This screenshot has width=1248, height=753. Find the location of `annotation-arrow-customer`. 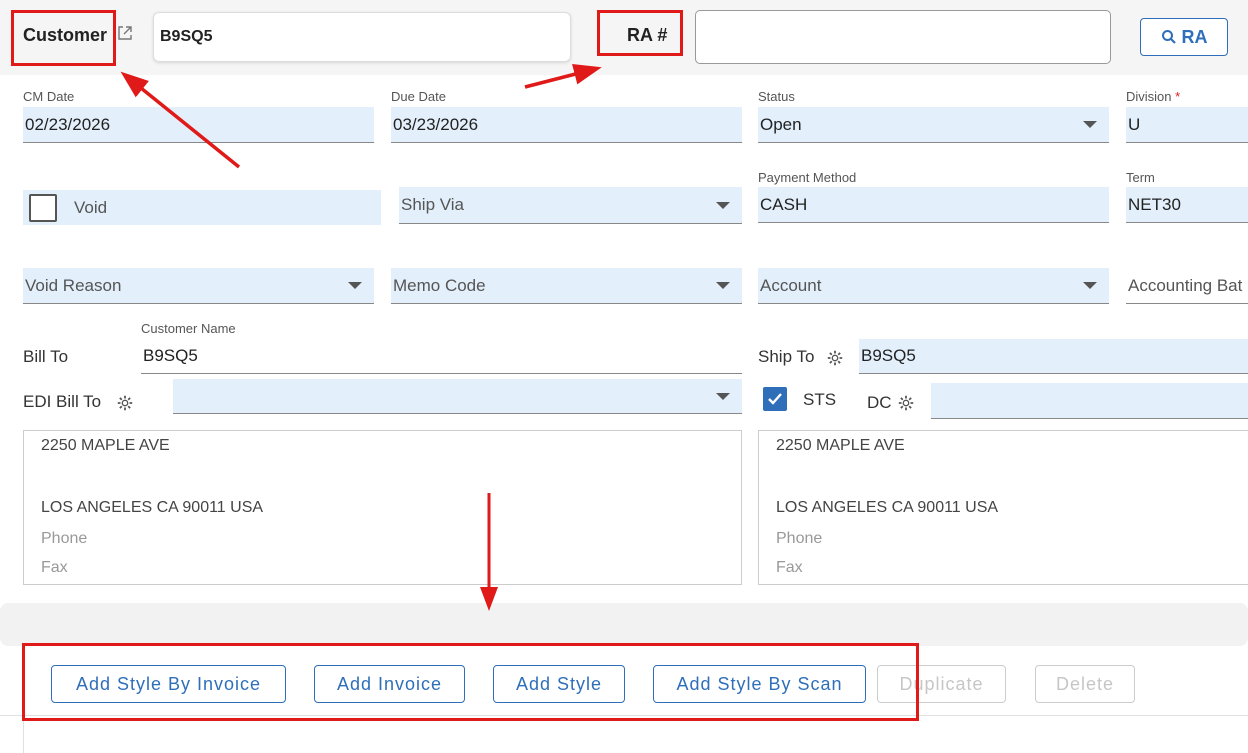

annotation-arrow-customer is located at coordinates (180, 120).